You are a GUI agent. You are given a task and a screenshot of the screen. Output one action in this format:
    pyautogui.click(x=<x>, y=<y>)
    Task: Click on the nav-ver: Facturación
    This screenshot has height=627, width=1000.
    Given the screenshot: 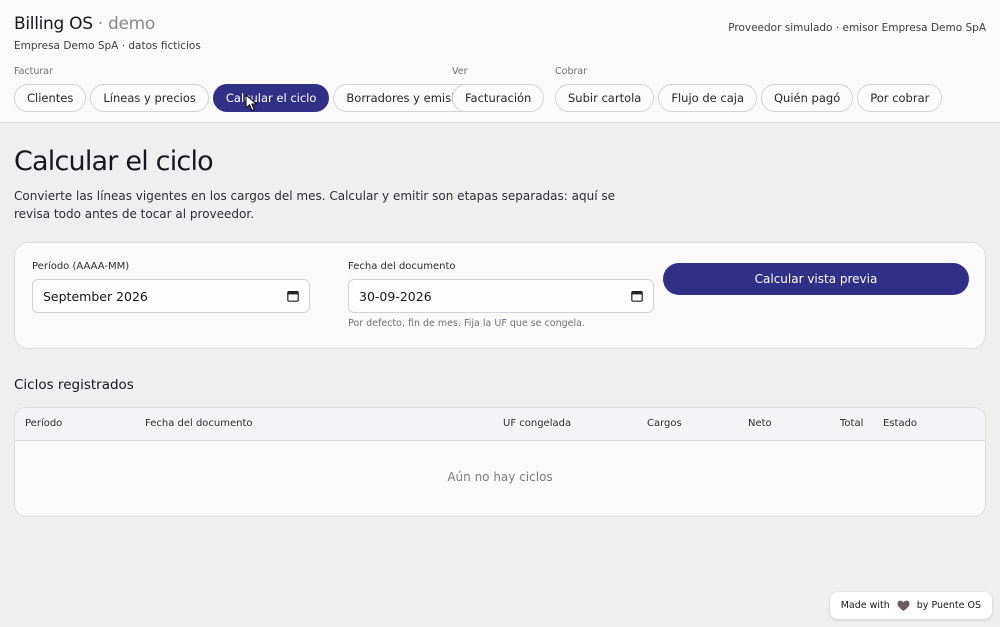 What is the action you would take?
    pyautogui.click(x=498, y=98)
    